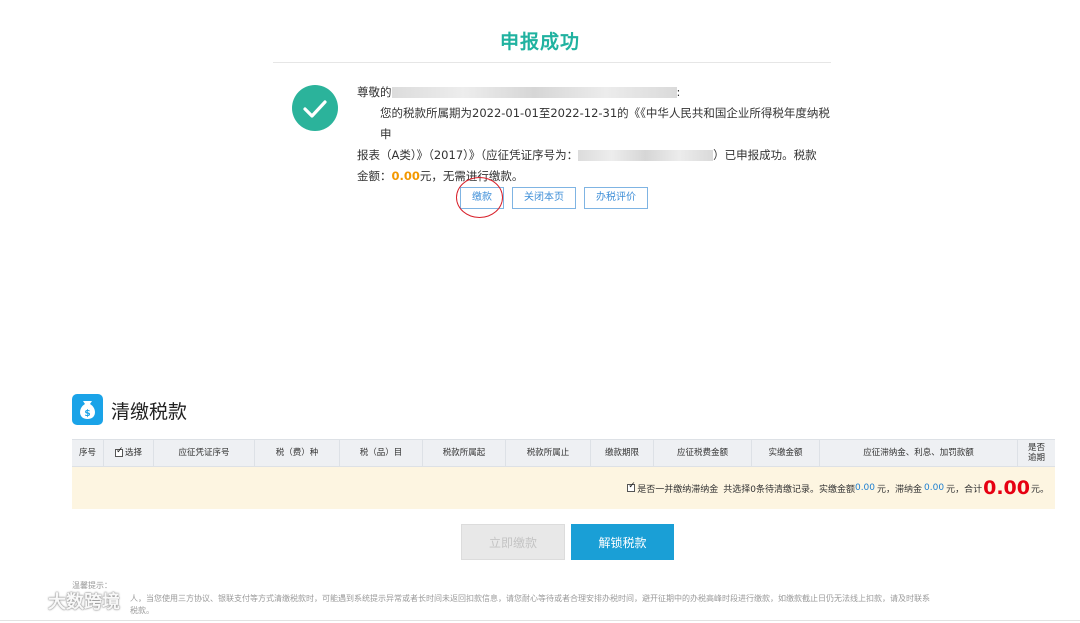 The width and height of the screenshot is (1080, 623). What do you see at coordinates (678, 92) in the screenshot?
I see `salutation-suffix: :` at bounding box center [678, 92].